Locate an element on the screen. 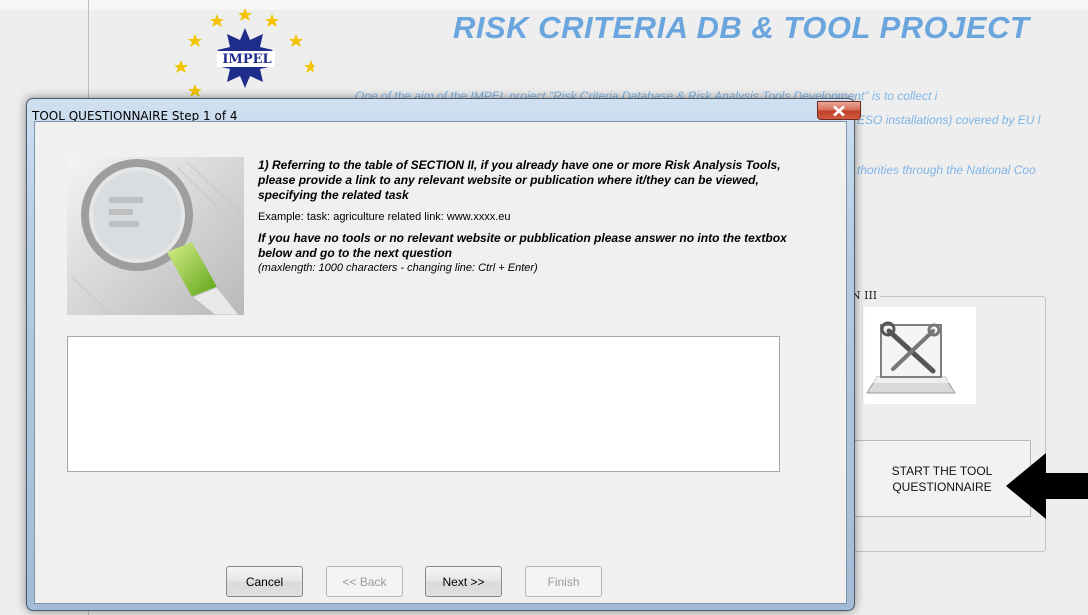  cancel-button: Cancel is located at coordinates (264, 581).